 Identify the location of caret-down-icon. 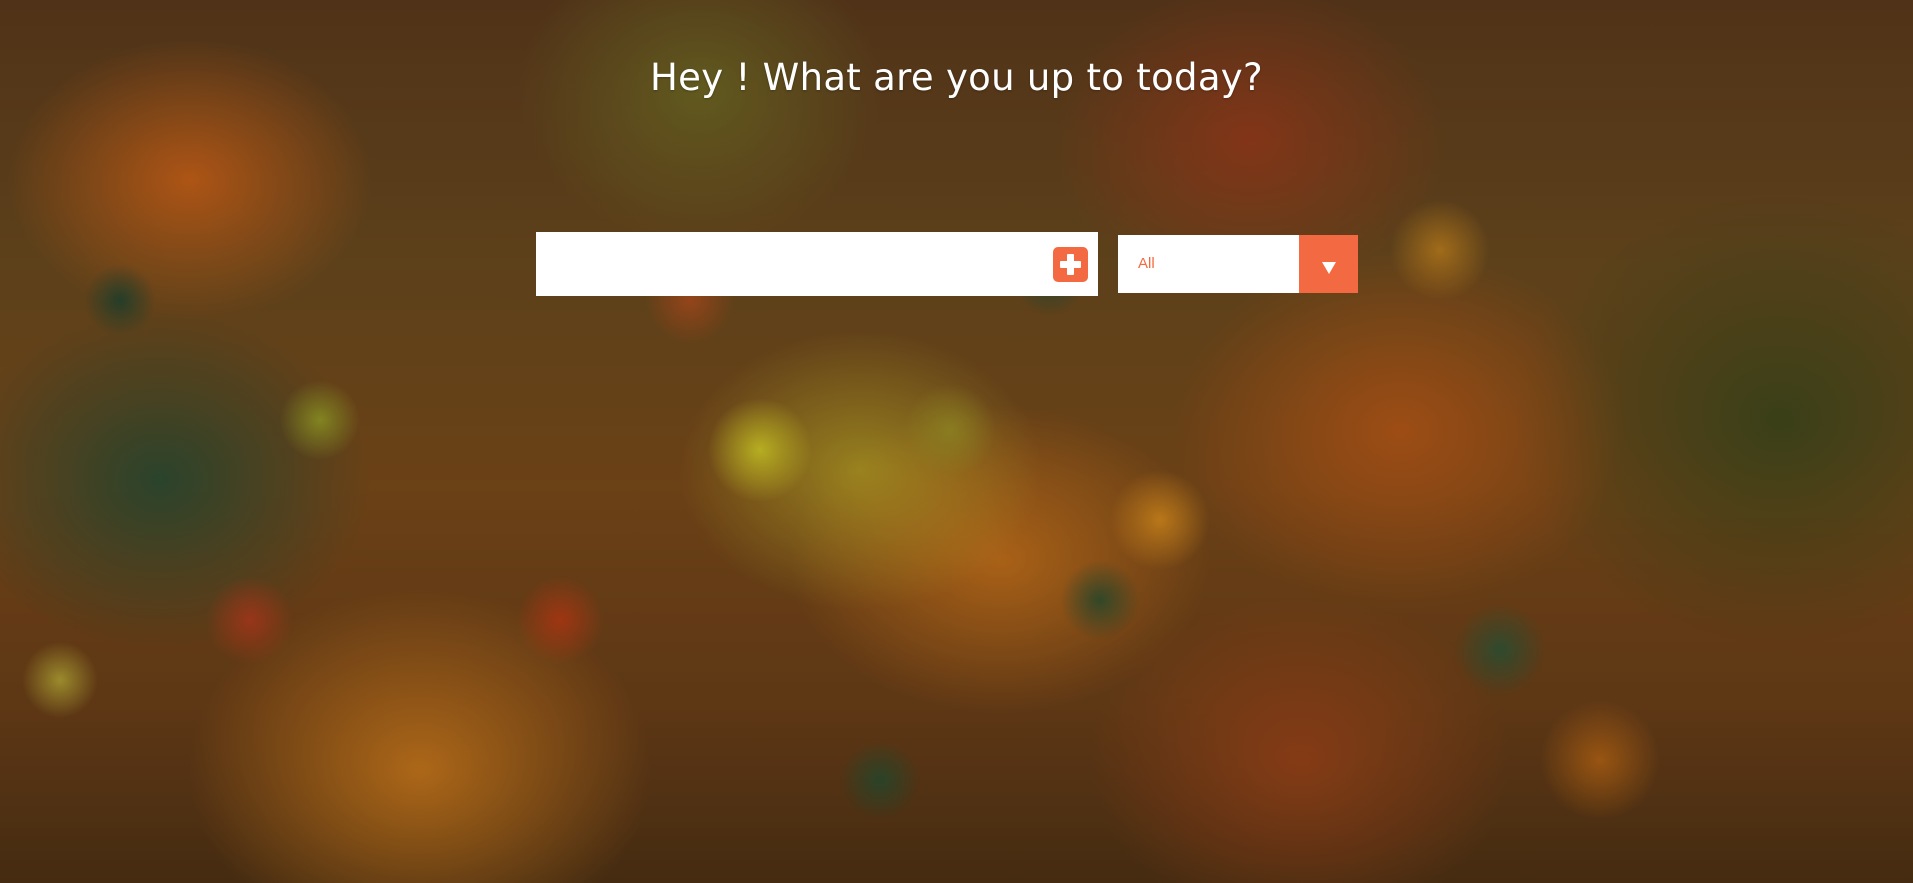
(1329, 268).